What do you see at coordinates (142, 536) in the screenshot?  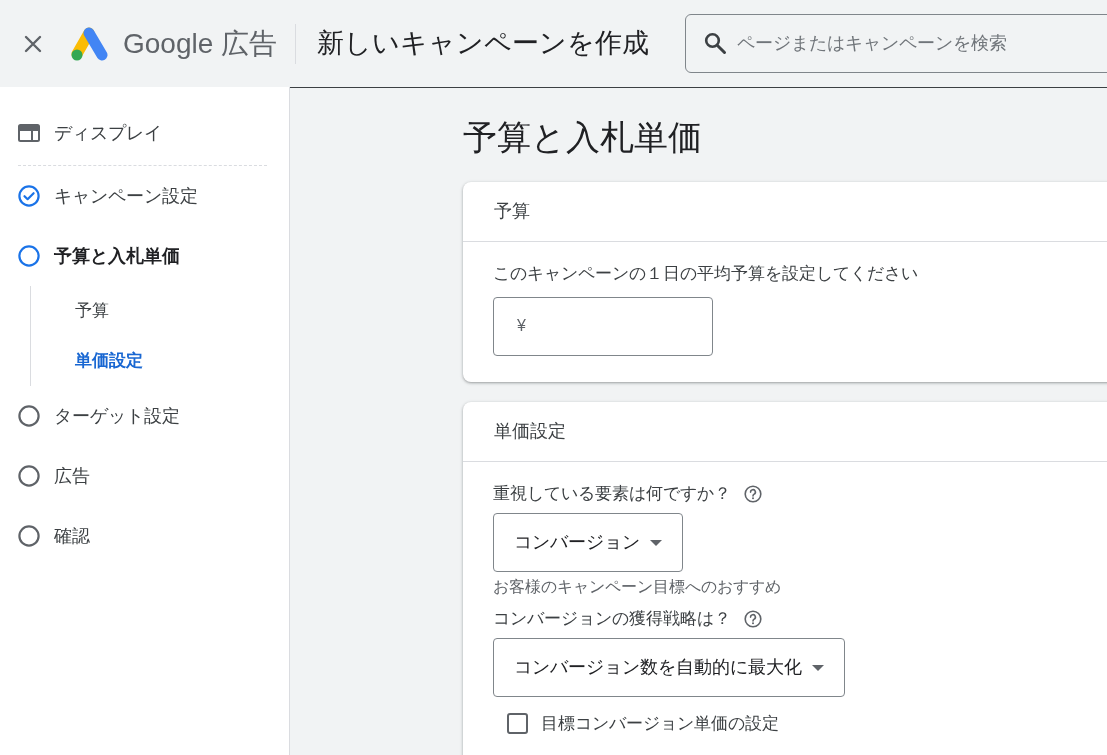 I see `step-link: 確認` at bounding box center [142, 536].